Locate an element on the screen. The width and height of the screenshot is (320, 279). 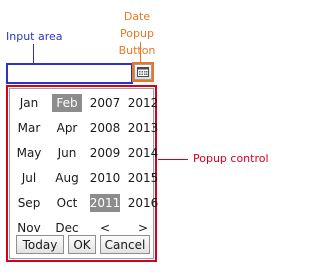
date-input is located at coordinates (69, 73).